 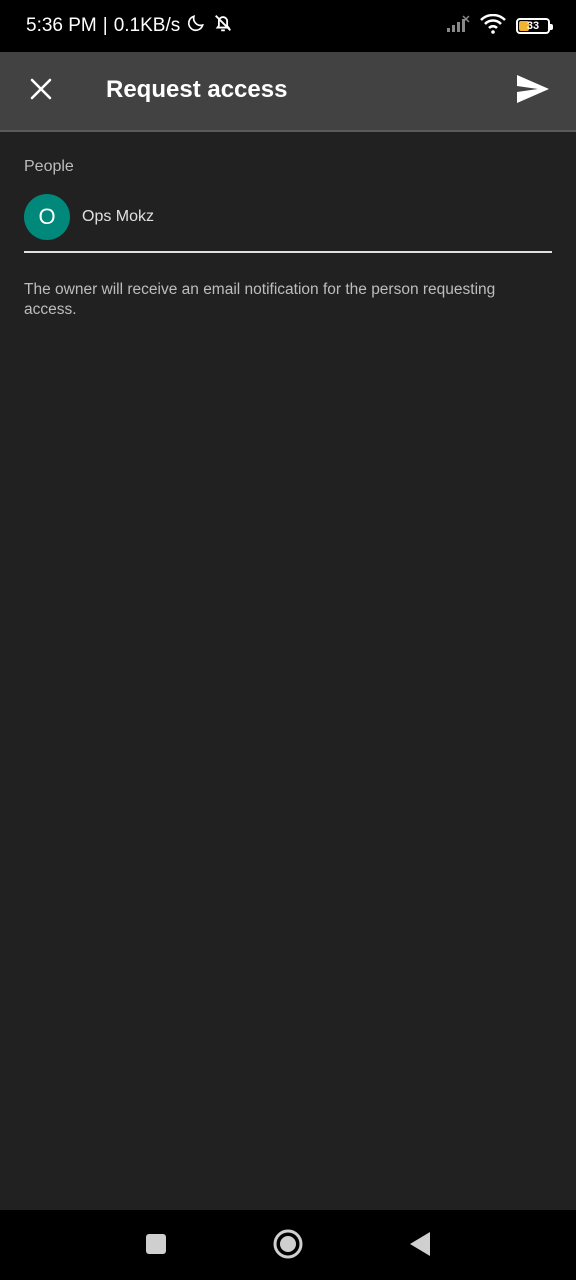 I want to click on app-bar: Request access, so click(x=288, y=92).